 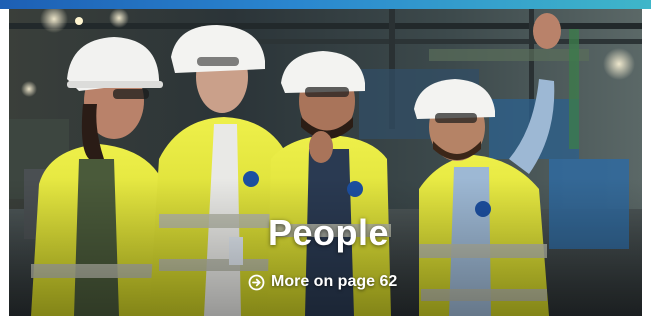 What do you see at coordinates (256, 282) in the screenshot?
I see `circle-arrow-right-icon` at bounding box center [256, 282].